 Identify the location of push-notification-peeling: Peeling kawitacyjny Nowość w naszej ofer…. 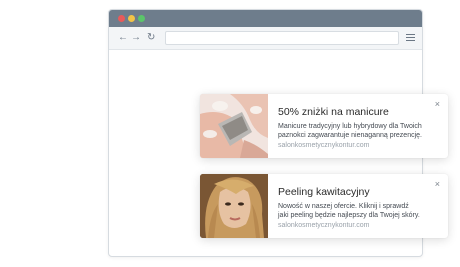
(324, 206).